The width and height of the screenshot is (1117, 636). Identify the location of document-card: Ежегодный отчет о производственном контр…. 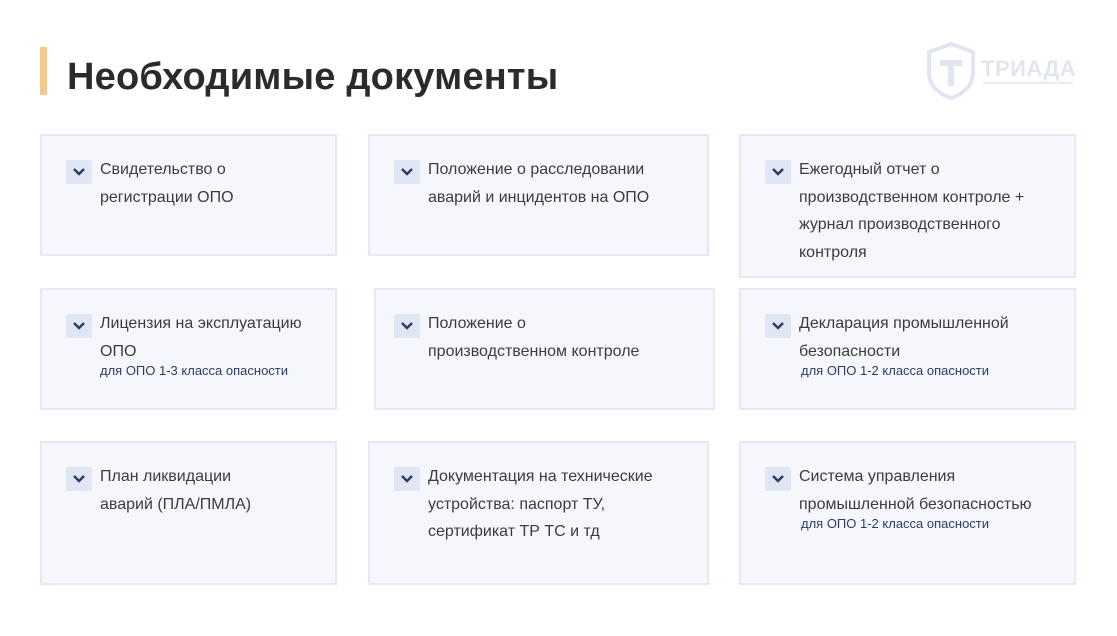
(907, 206).